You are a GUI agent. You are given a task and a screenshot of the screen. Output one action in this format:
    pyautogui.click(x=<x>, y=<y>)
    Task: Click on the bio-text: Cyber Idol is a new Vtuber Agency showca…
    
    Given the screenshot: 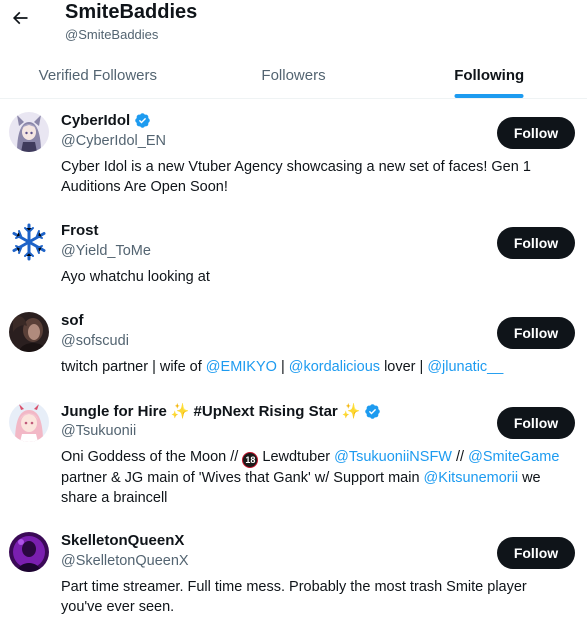 What is the action you would take?
    pyautogui.click(x=296, y=177)
    